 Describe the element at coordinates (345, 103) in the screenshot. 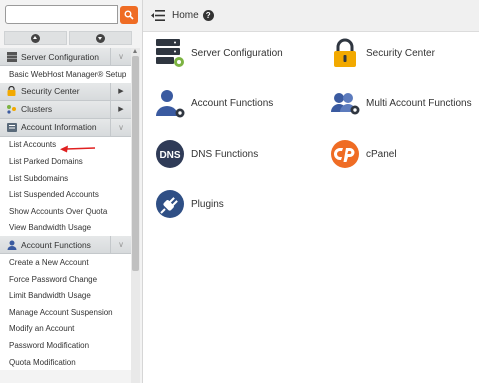

I see `multi-account-icon` at that location.